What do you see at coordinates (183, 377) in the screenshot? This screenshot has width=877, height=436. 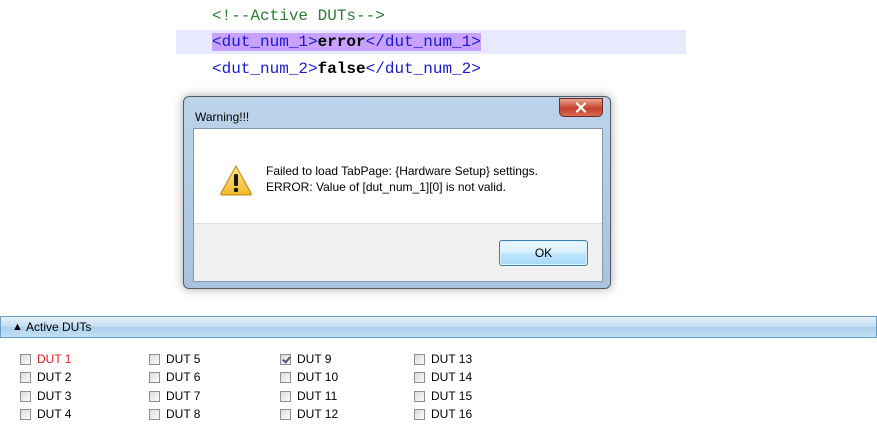 I see `dut-label: DUT 6` at bounding box center [183, 377].